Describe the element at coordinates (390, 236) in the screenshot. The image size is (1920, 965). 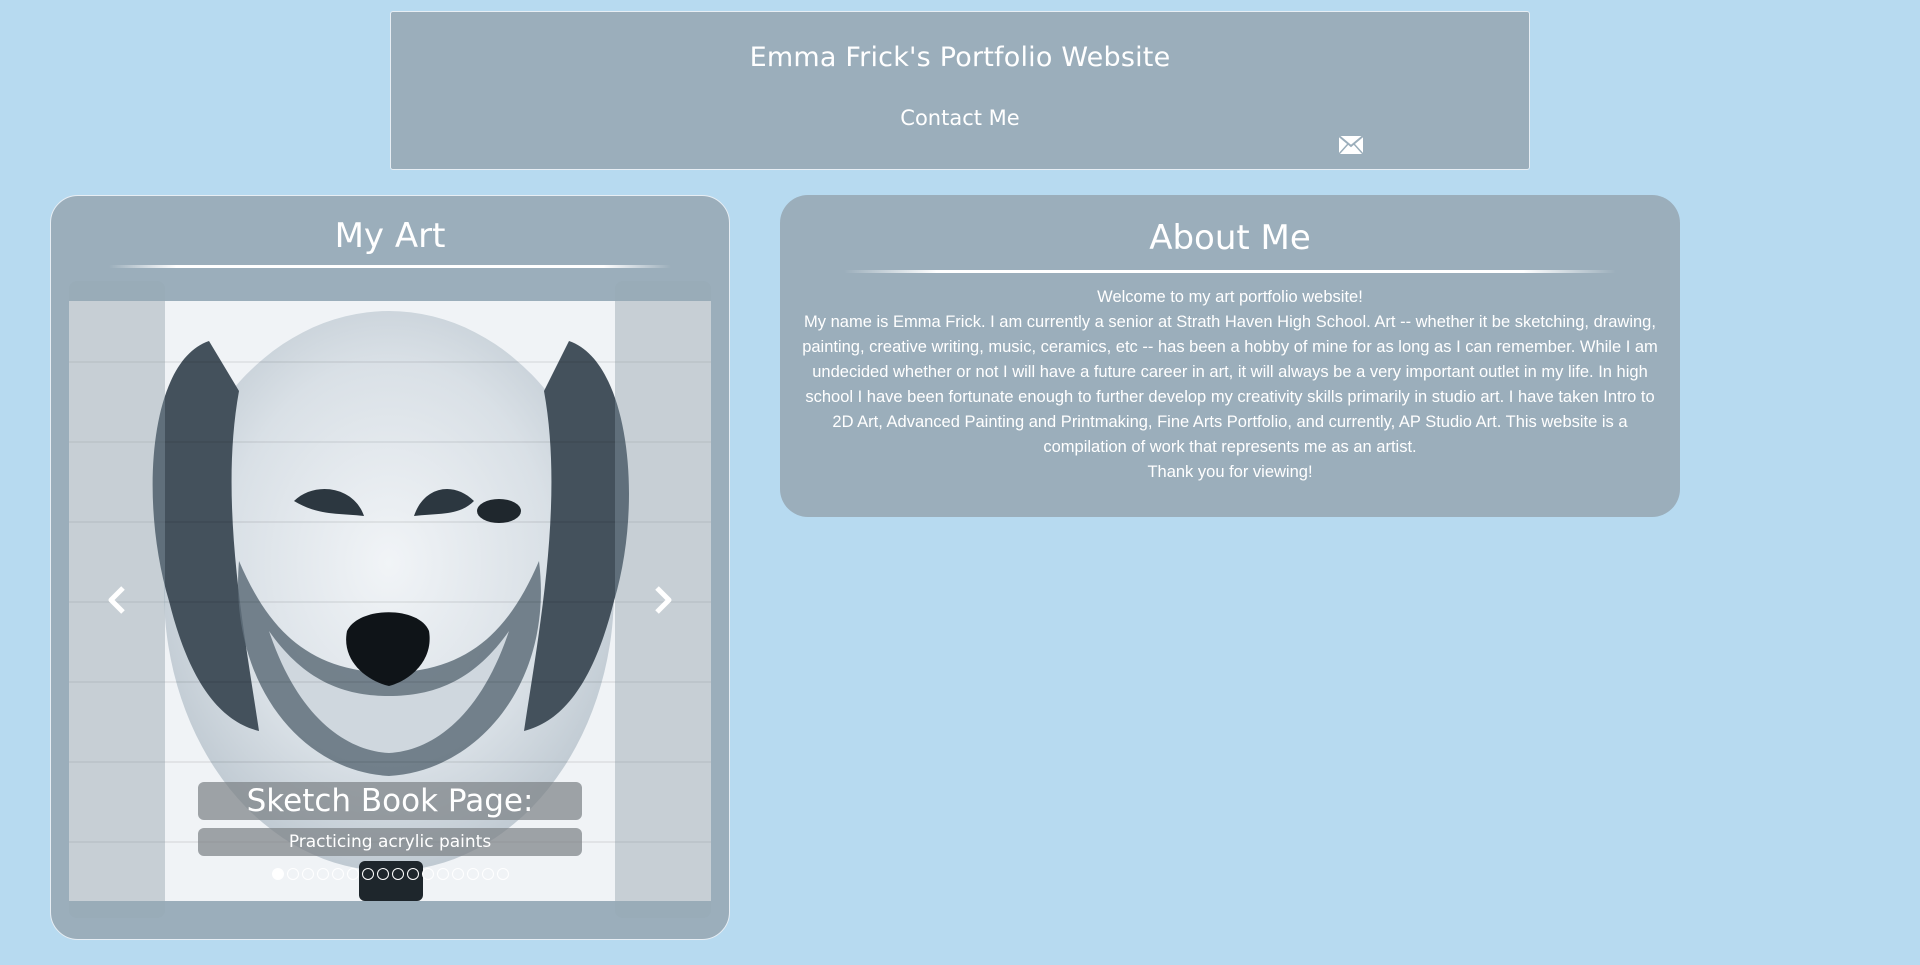
I see `my-art-heading: My Art` at that location.